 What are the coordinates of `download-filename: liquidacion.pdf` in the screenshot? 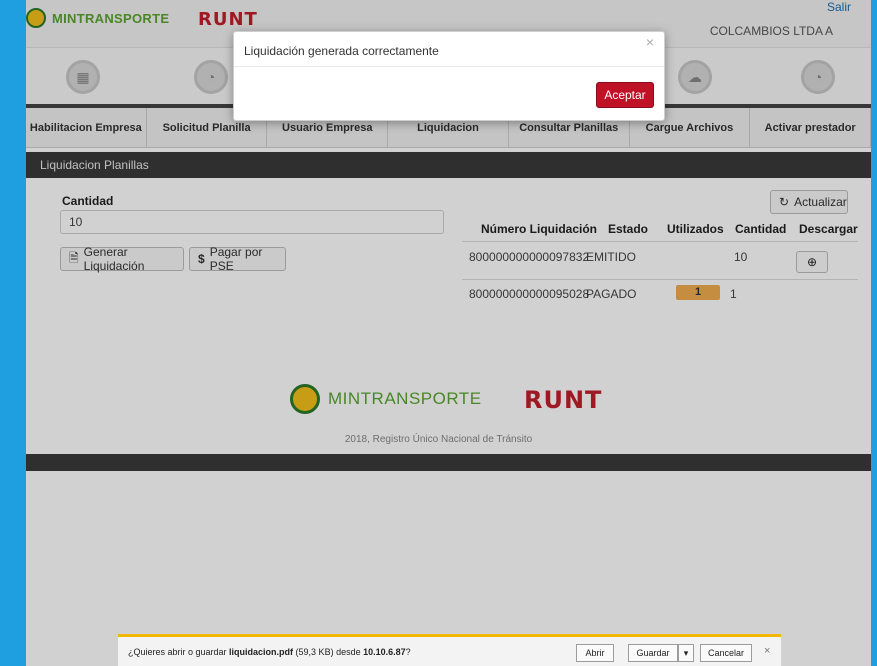 It's located at (261, 652).